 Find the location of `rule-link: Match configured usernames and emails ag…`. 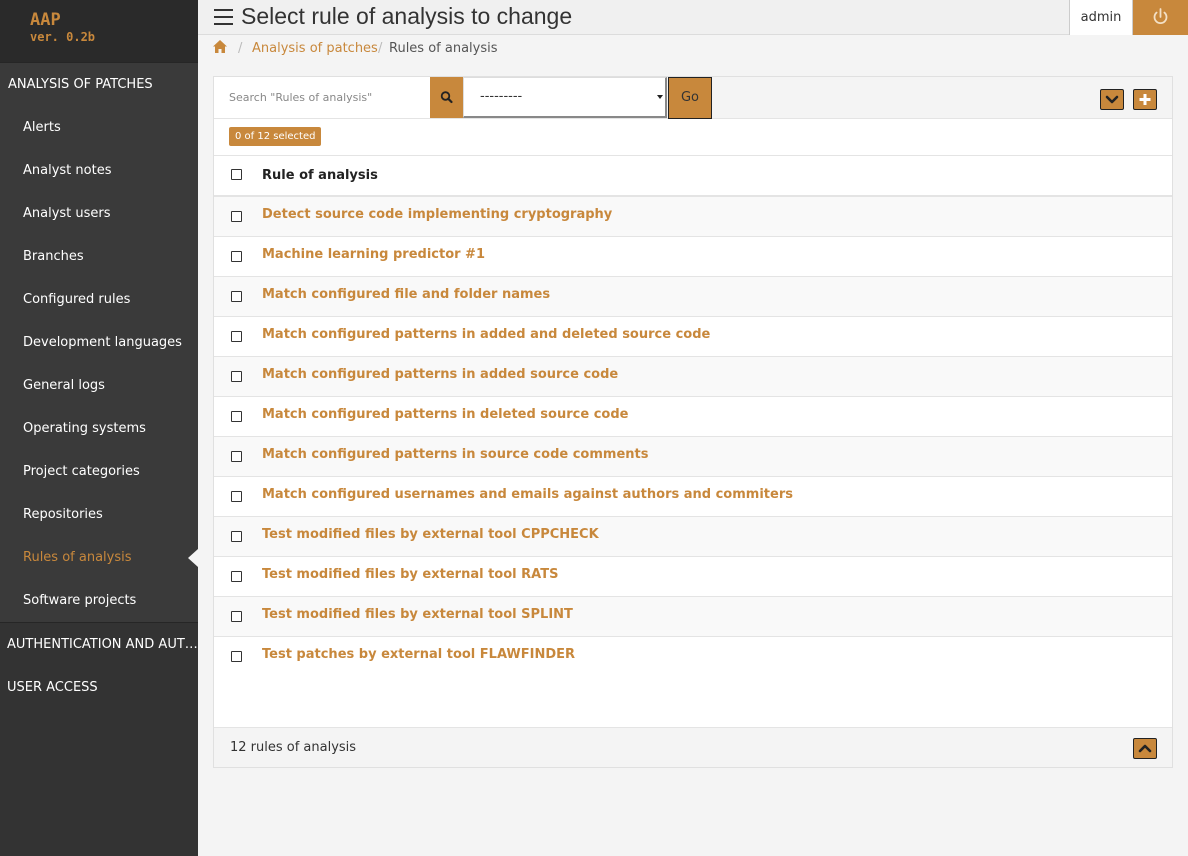

rule-link: Match configured usernames and emails ag… is located at coordinates (527, 494).